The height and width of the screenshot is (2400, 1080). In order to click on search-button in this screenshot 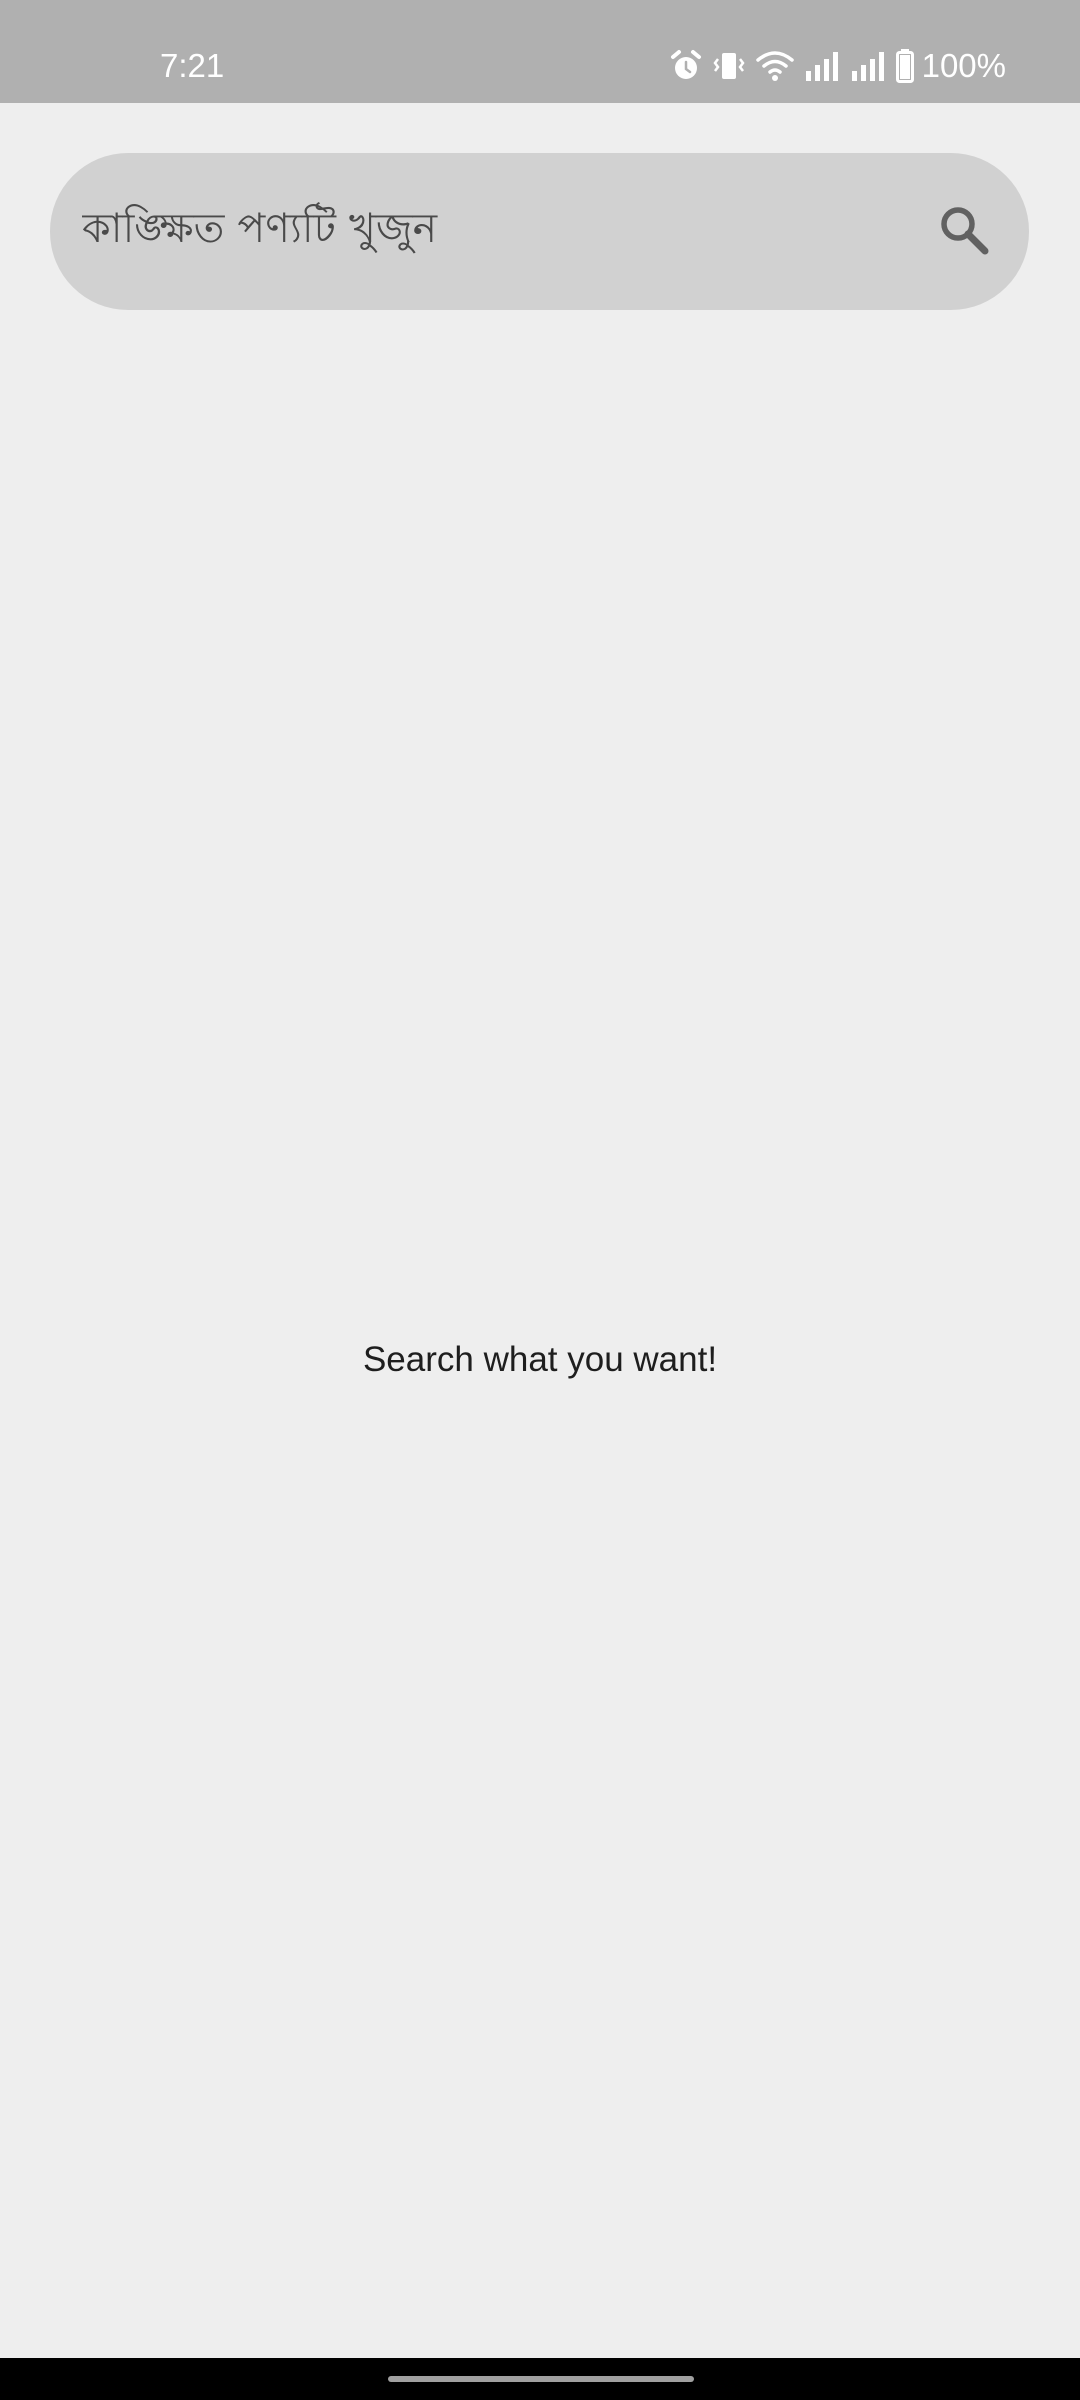, I will do `click(964, 232)`.